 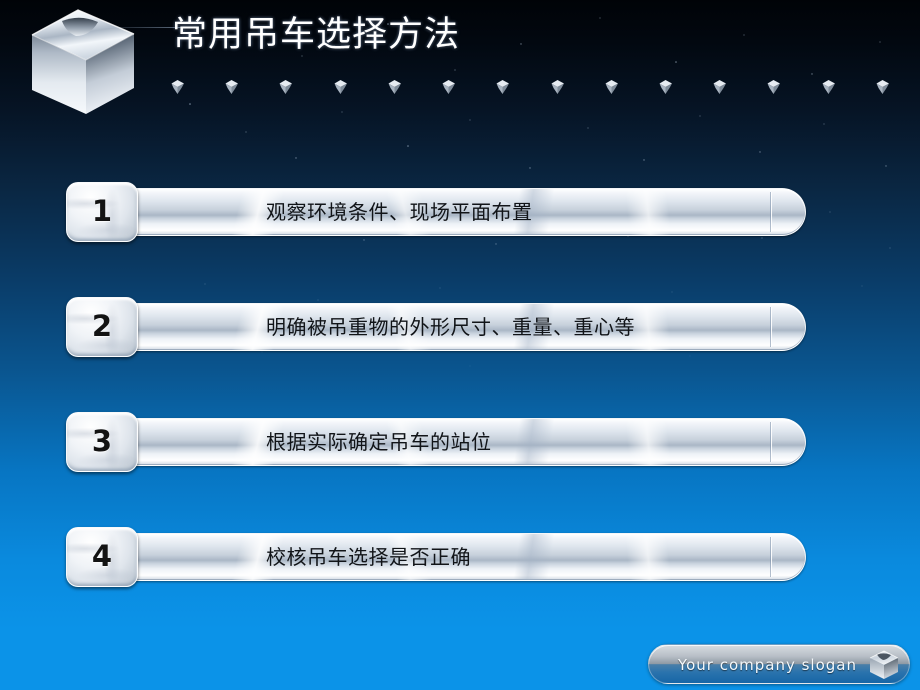 I want to click on step-number-badge: 3, so click(x=102, y=442).